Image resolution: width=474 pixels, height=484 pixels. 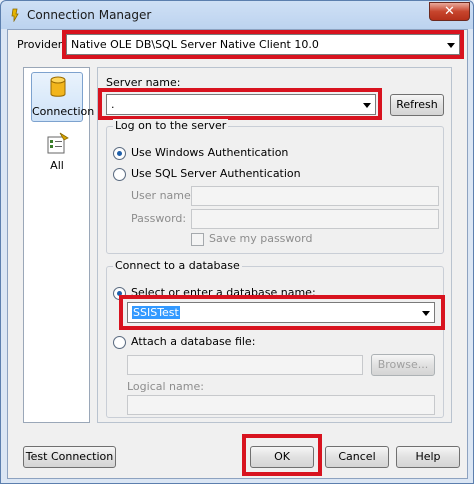 What do you see at coordinates (165, 386) in the screenshot?
I see `logical-name-label: Logical name:` at bounding box center [165, 386].